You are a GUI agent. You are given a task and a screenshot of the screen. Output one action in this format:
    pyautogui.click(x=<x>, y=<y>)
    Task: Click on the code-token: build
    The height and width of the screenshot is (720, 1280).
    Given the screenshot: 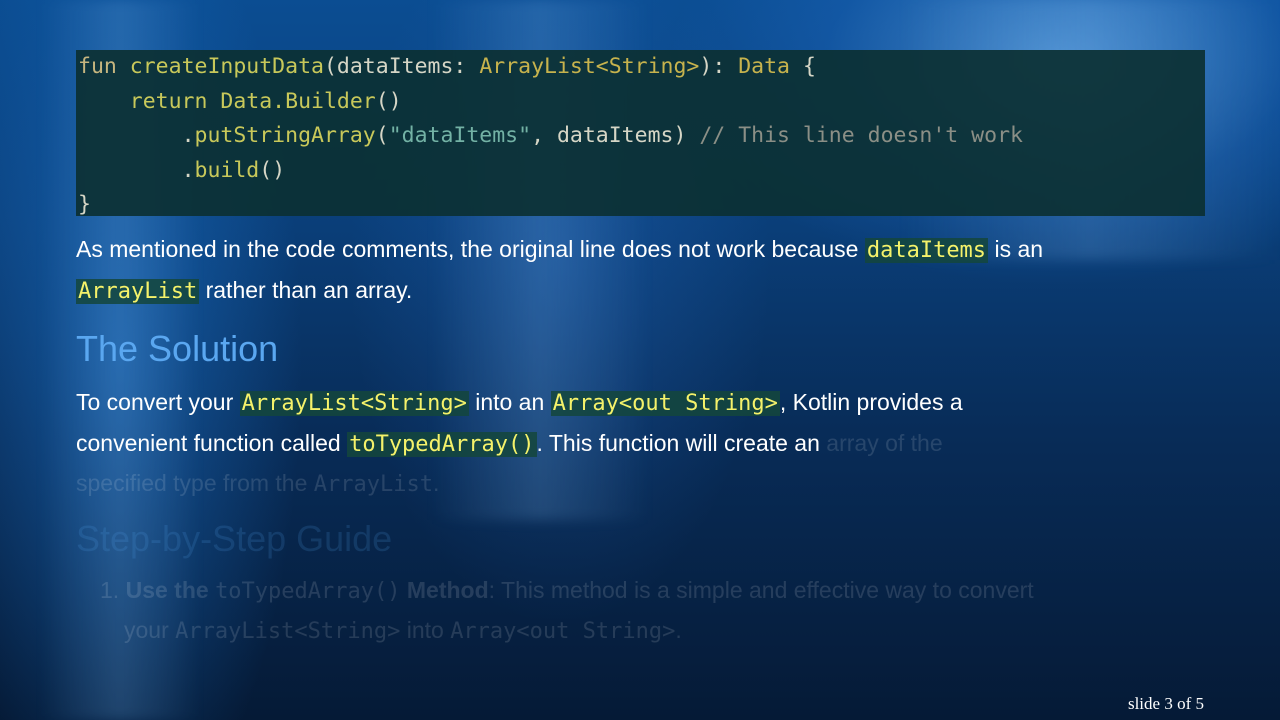 What is the action you would take?
    pyautogui.click(x=227, y=170)
    